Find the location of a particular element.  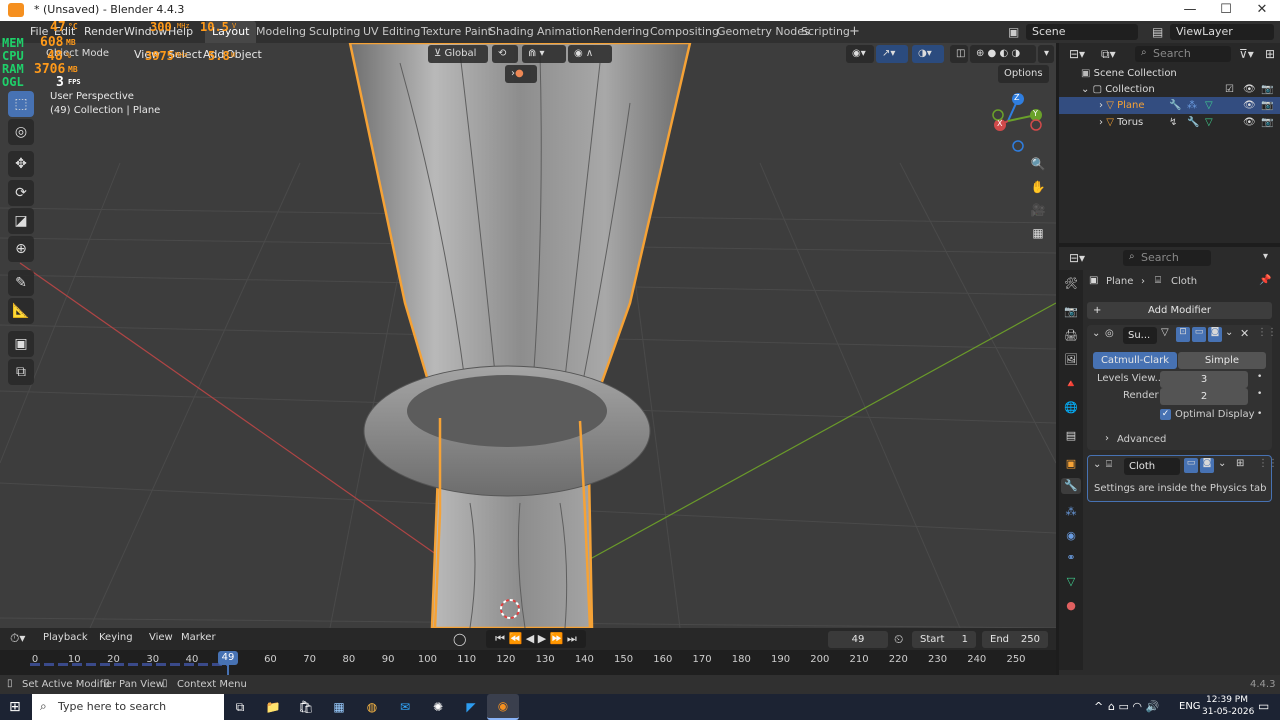

add-modifier-button: + Add Modifier is located at coordinates (1179, 310).